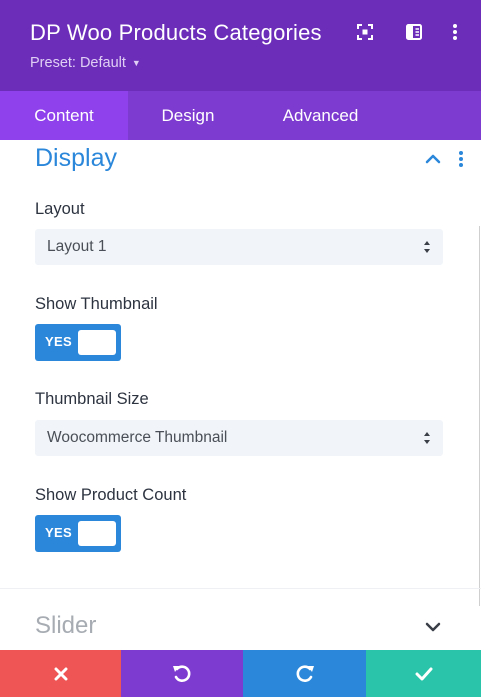 The image size is (481, 697). I want to click on redo-button, so click(304, 673).